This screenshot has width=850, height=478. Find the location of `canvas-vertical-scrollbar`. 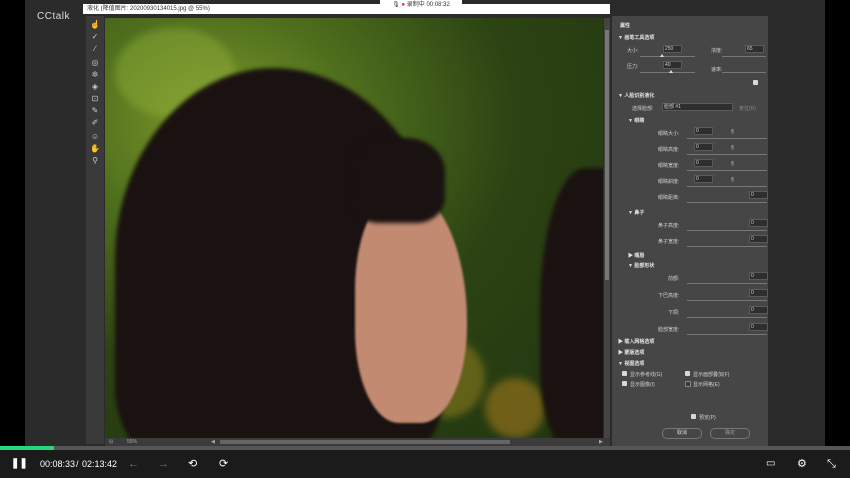

canvas-vertical-scrollbar is located at coordinates (607, 228).